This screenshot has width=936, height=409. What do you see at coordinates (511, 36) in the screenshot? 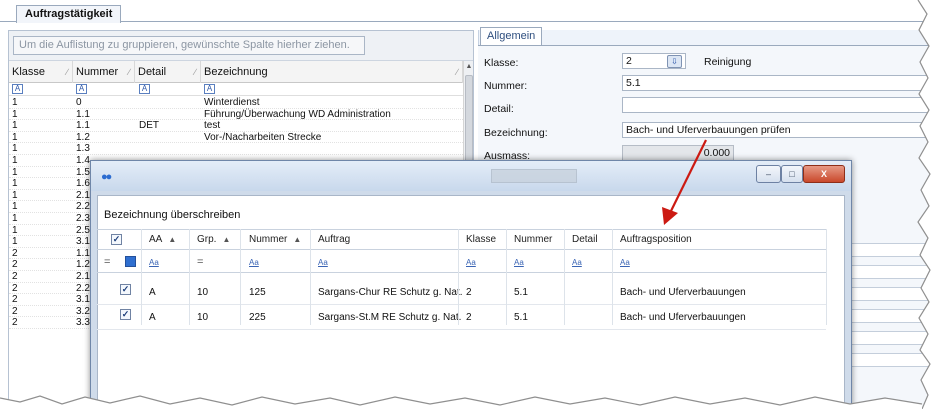
I see `tab-allgemein: Allgemein` at bounding box center [511, 36].